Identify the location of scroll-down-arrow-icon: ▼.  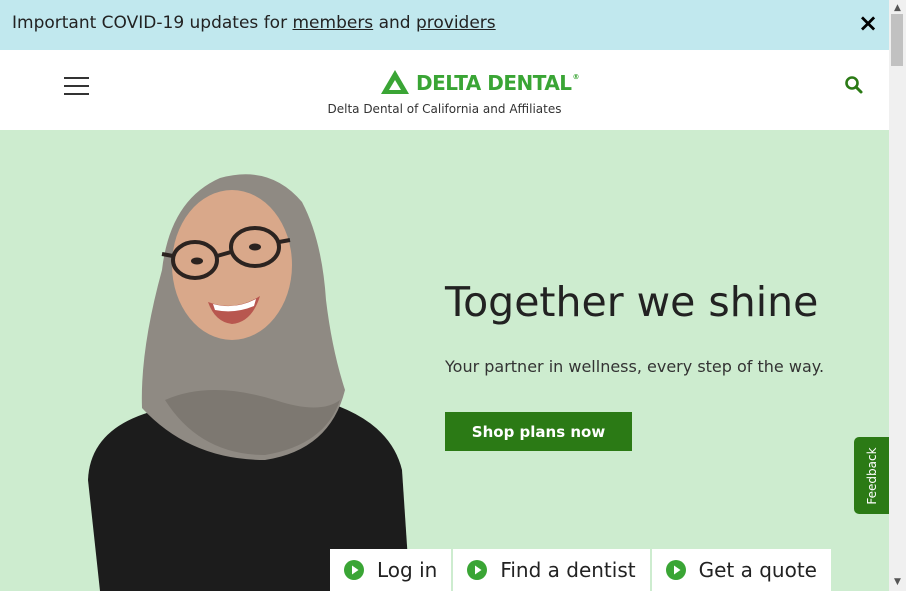
(897, 582).